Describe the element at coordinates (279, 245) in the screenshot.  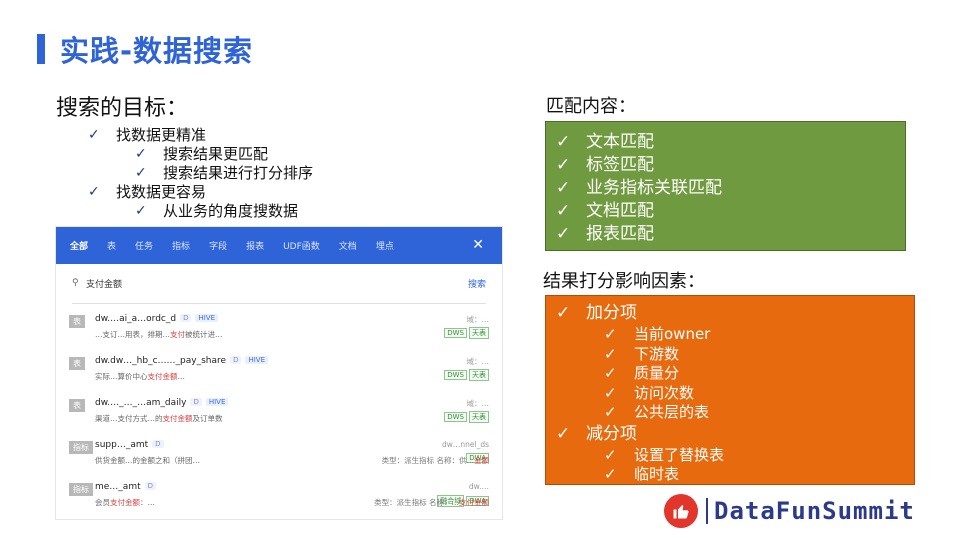
I see `search-tabs: 全部 表 任务 指标 字段 报表 UDF函数 文档 埋点 ✕` at that location.